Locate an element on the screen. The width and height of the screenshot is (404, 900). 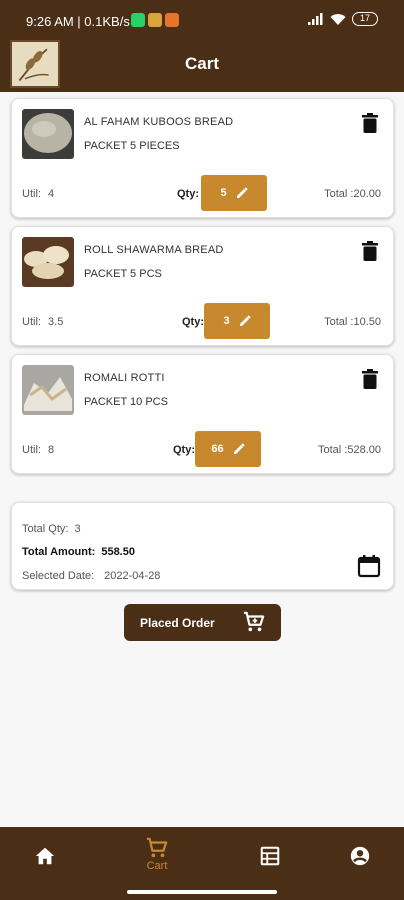
product-name: ROMALI ROTTI is located at coordinates (124, 378).